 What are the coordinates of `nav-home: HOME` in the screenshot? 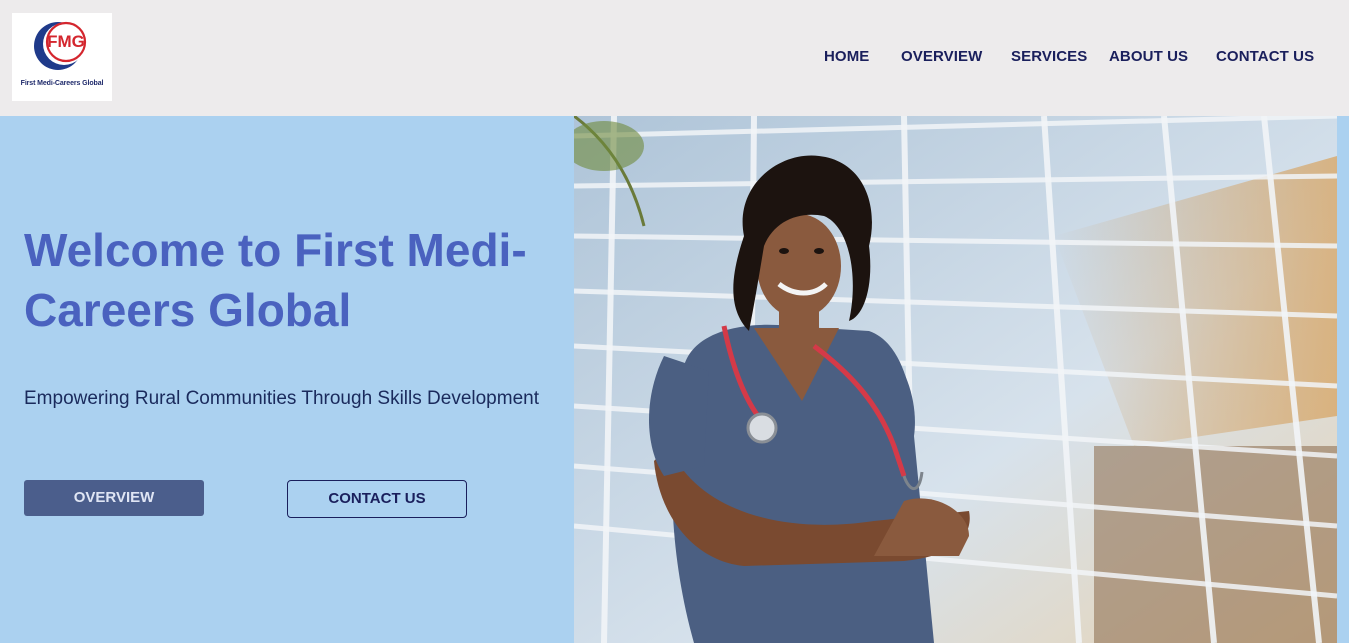 It's located at (846, 56).